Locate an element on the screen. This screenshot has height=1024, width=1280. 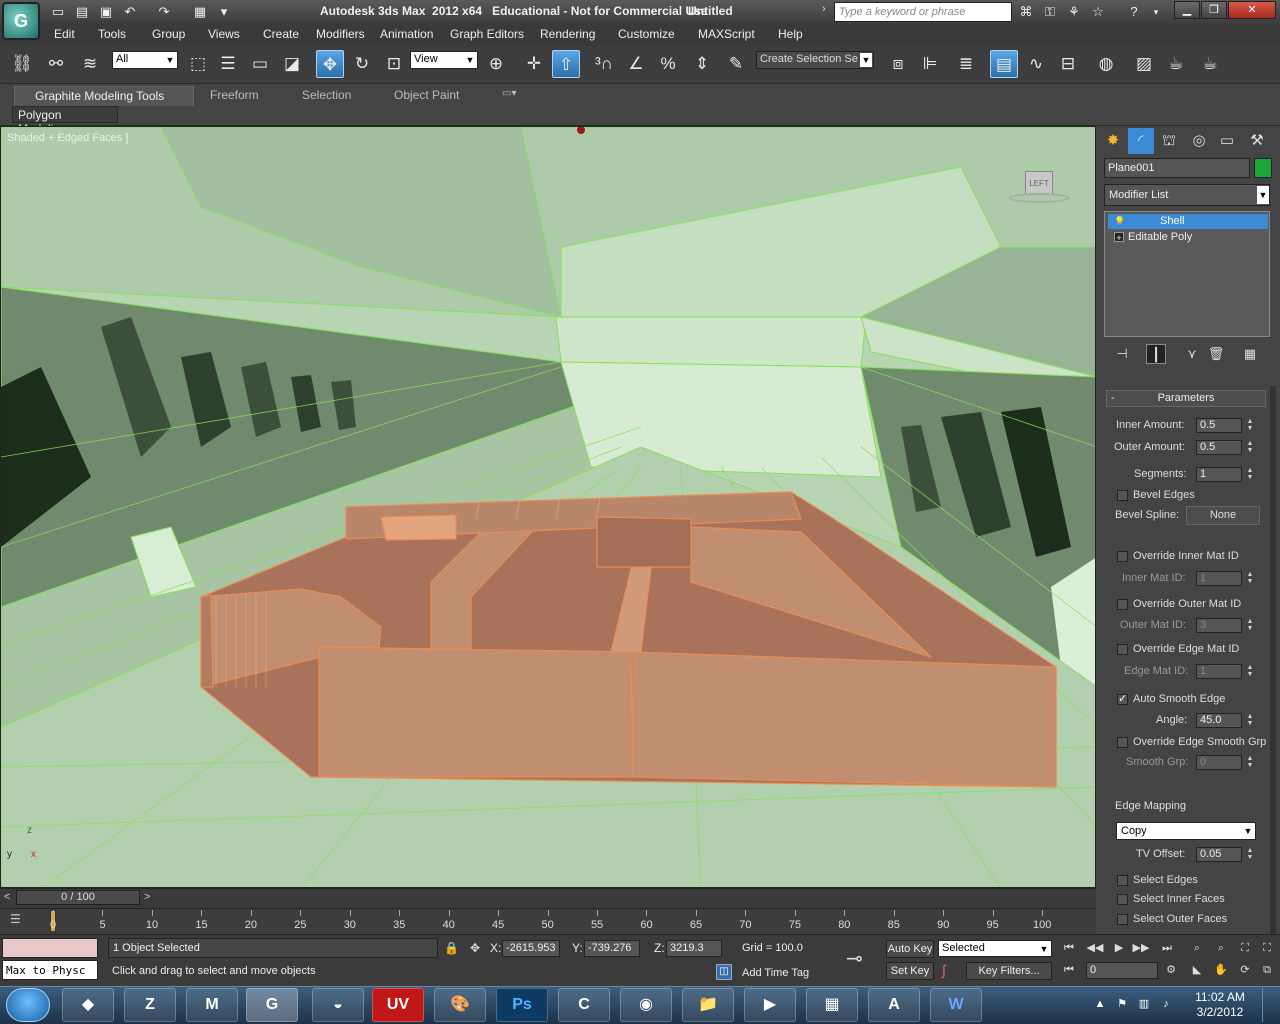
minimize-button: ▁ is located at coordinates (1187, 10).